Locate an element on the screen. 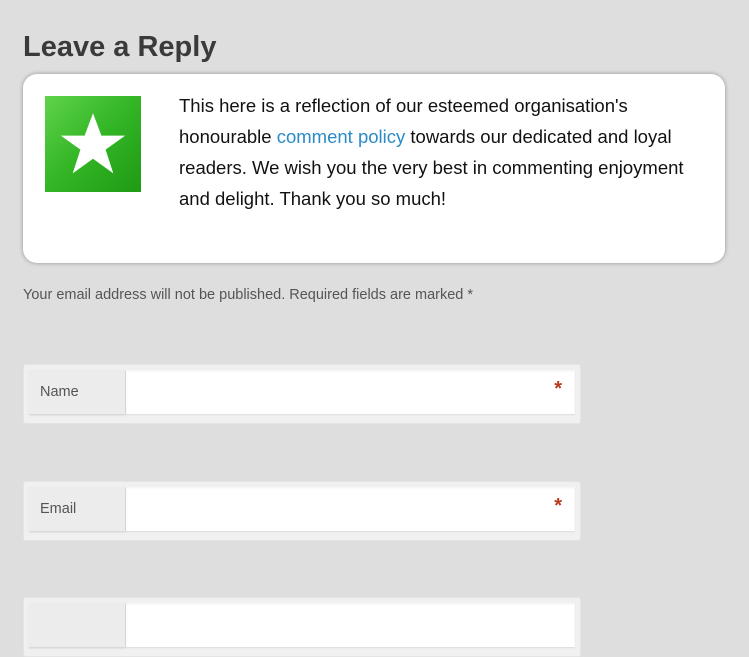 This screenshot has width=749, height=657. website-label is located at coordinates (76, 625).